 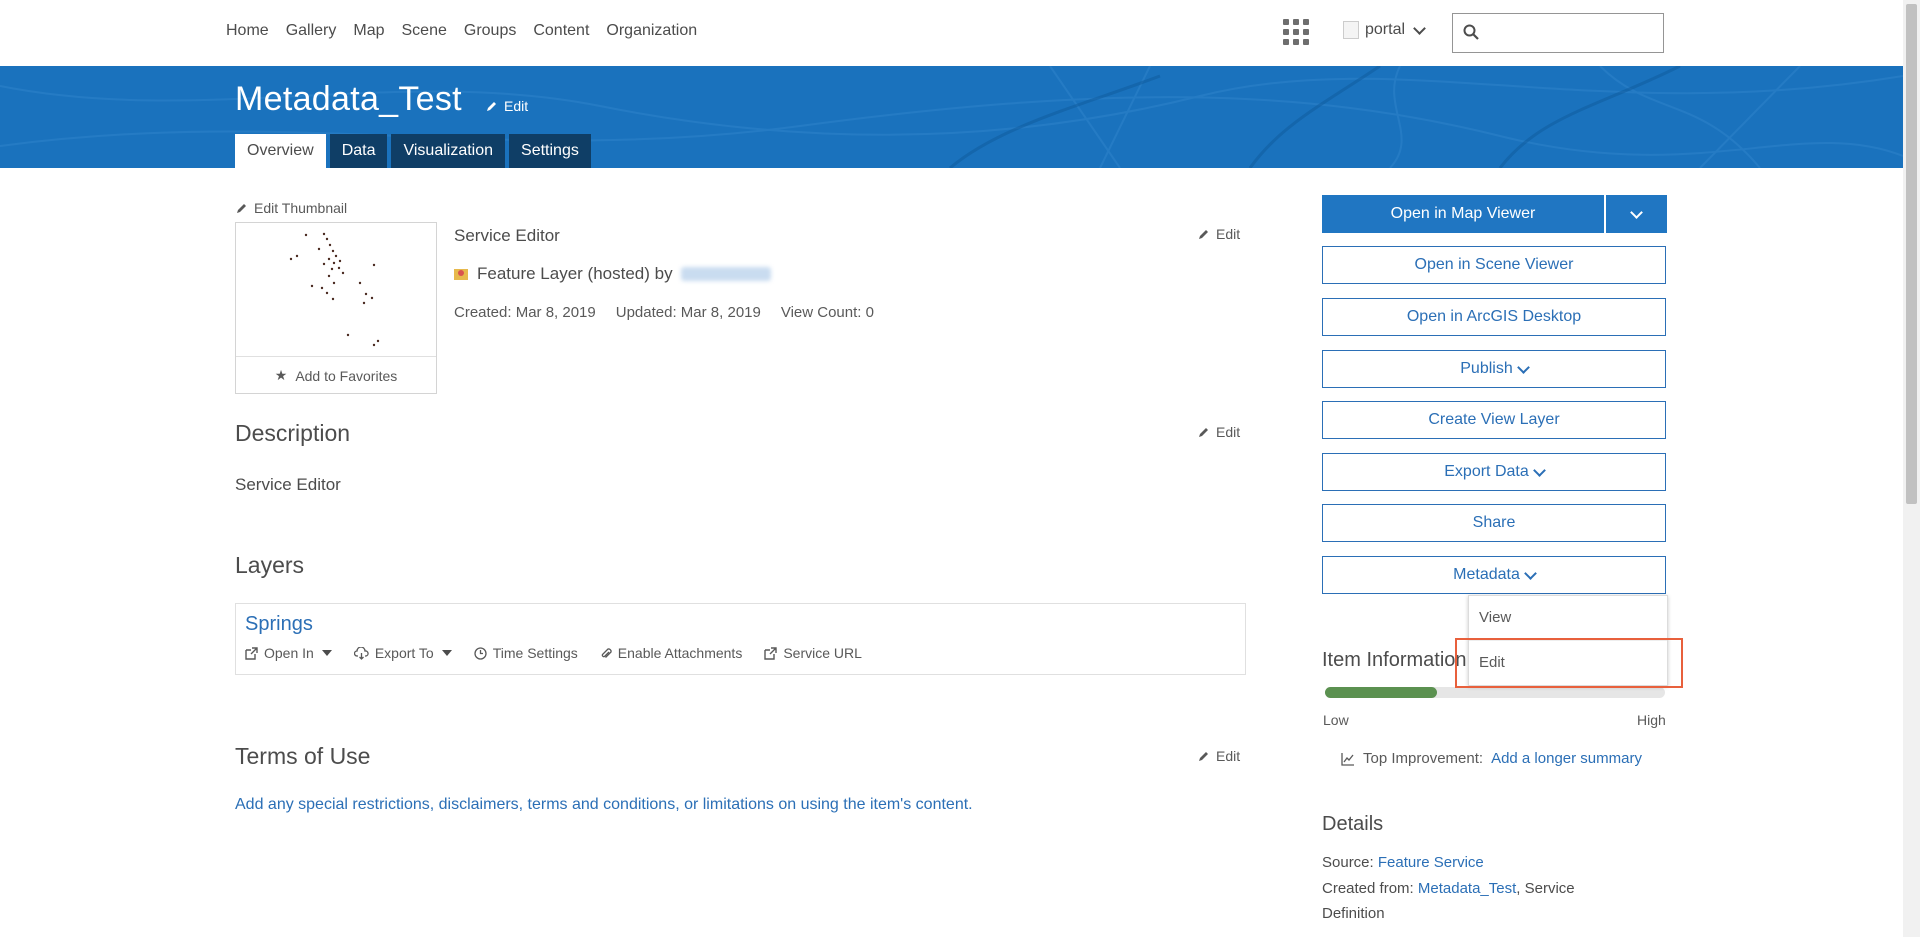 I want to click on open-map-viewer-options, so click(x=1636, y=214).